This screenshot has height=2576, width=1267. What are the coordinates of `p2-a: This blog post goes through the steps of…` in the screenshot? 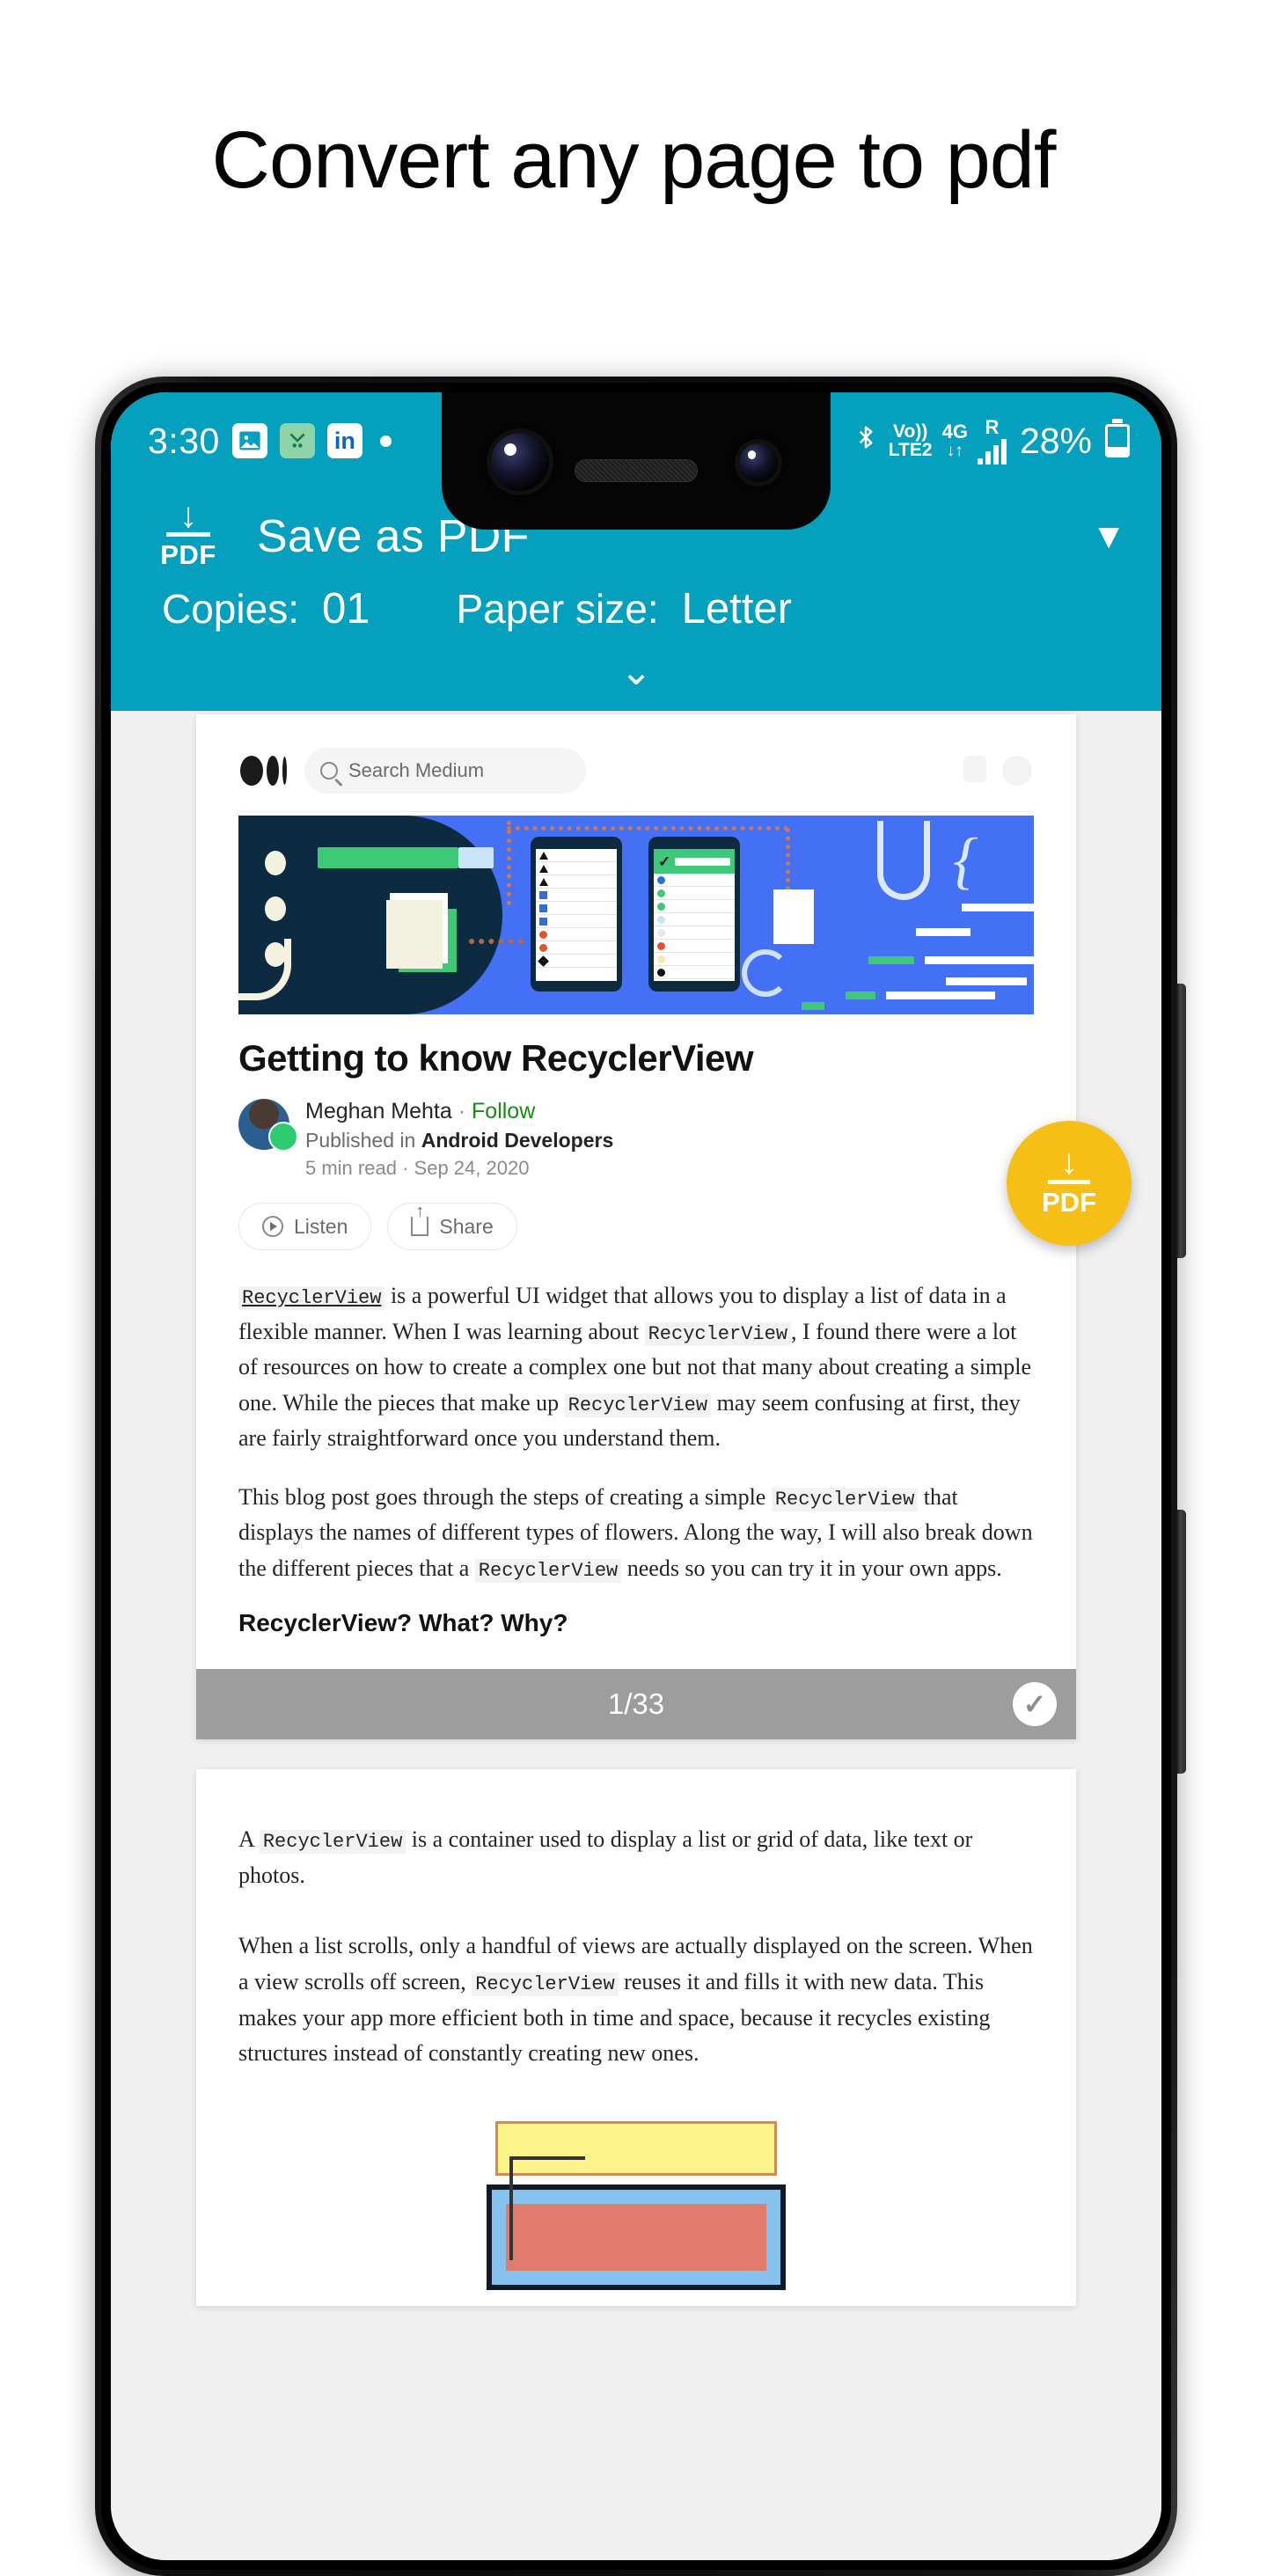 It's located at (505, 1496).